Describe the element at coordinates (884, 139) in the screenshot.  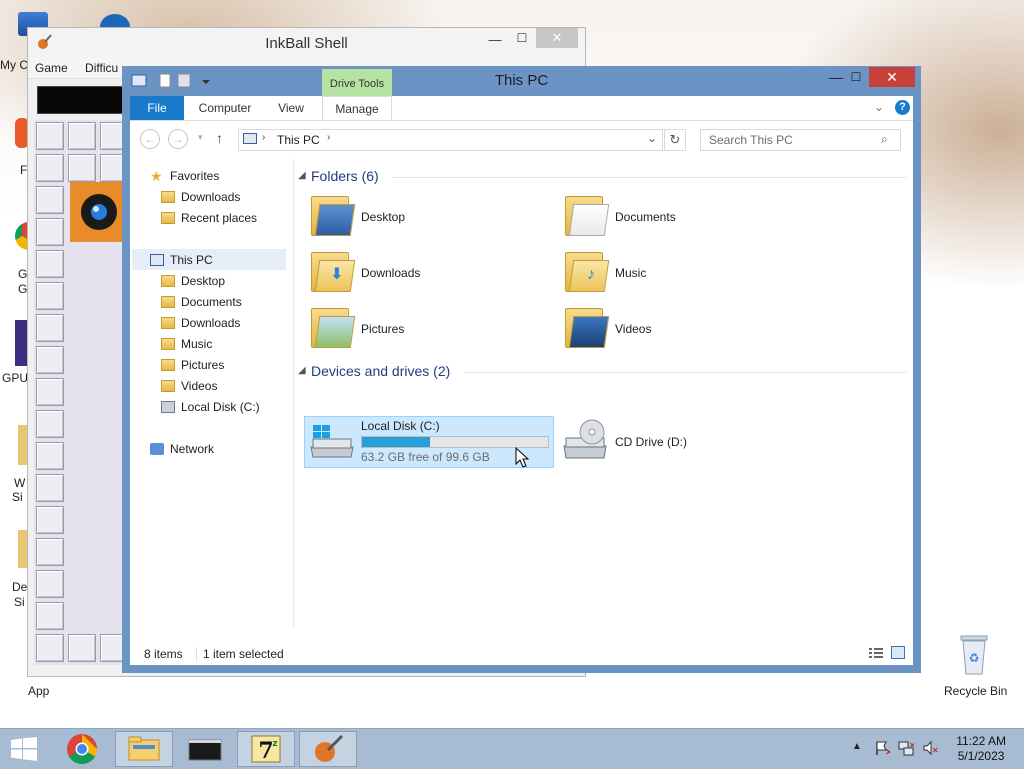
I see `search-icon: ⌕` at that location.